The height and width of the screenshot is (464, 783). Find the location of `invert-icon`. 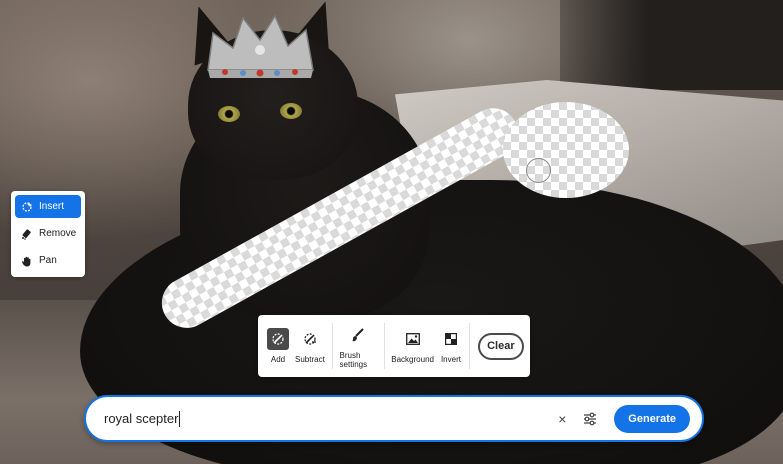

invert-icon is located at coordinates (450, 339).